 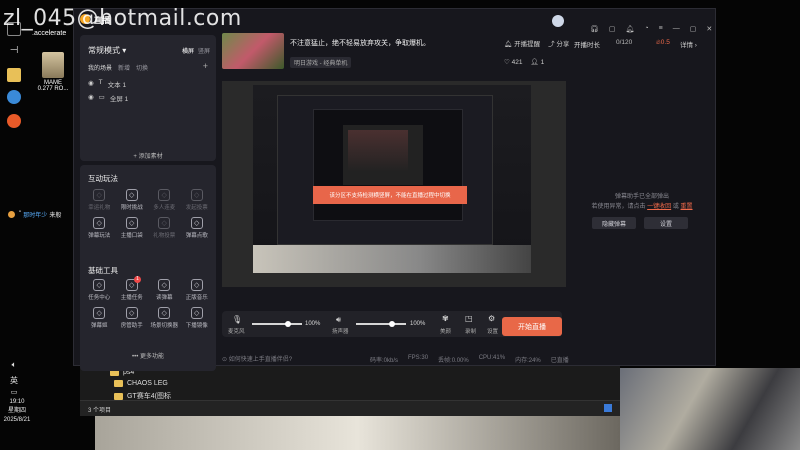 I want to click on record-icon: ◳, so click(x=469, y=318).